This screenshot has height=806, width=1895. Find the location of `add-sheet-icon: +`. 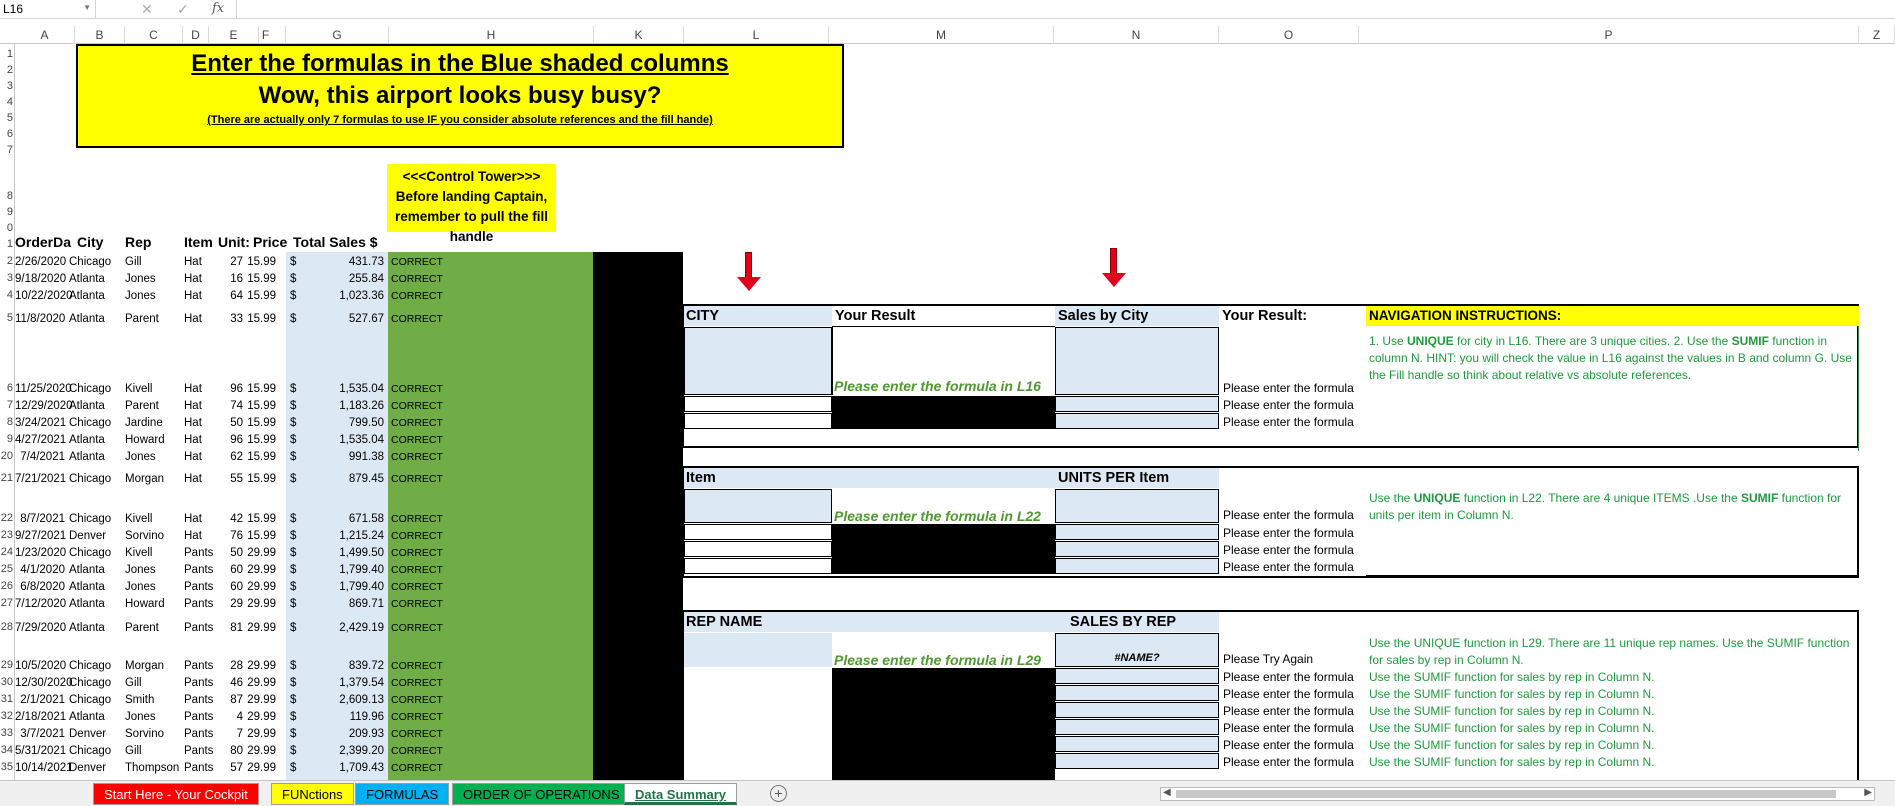

add-sheet-icon: + is located at coordinates (778, 793).